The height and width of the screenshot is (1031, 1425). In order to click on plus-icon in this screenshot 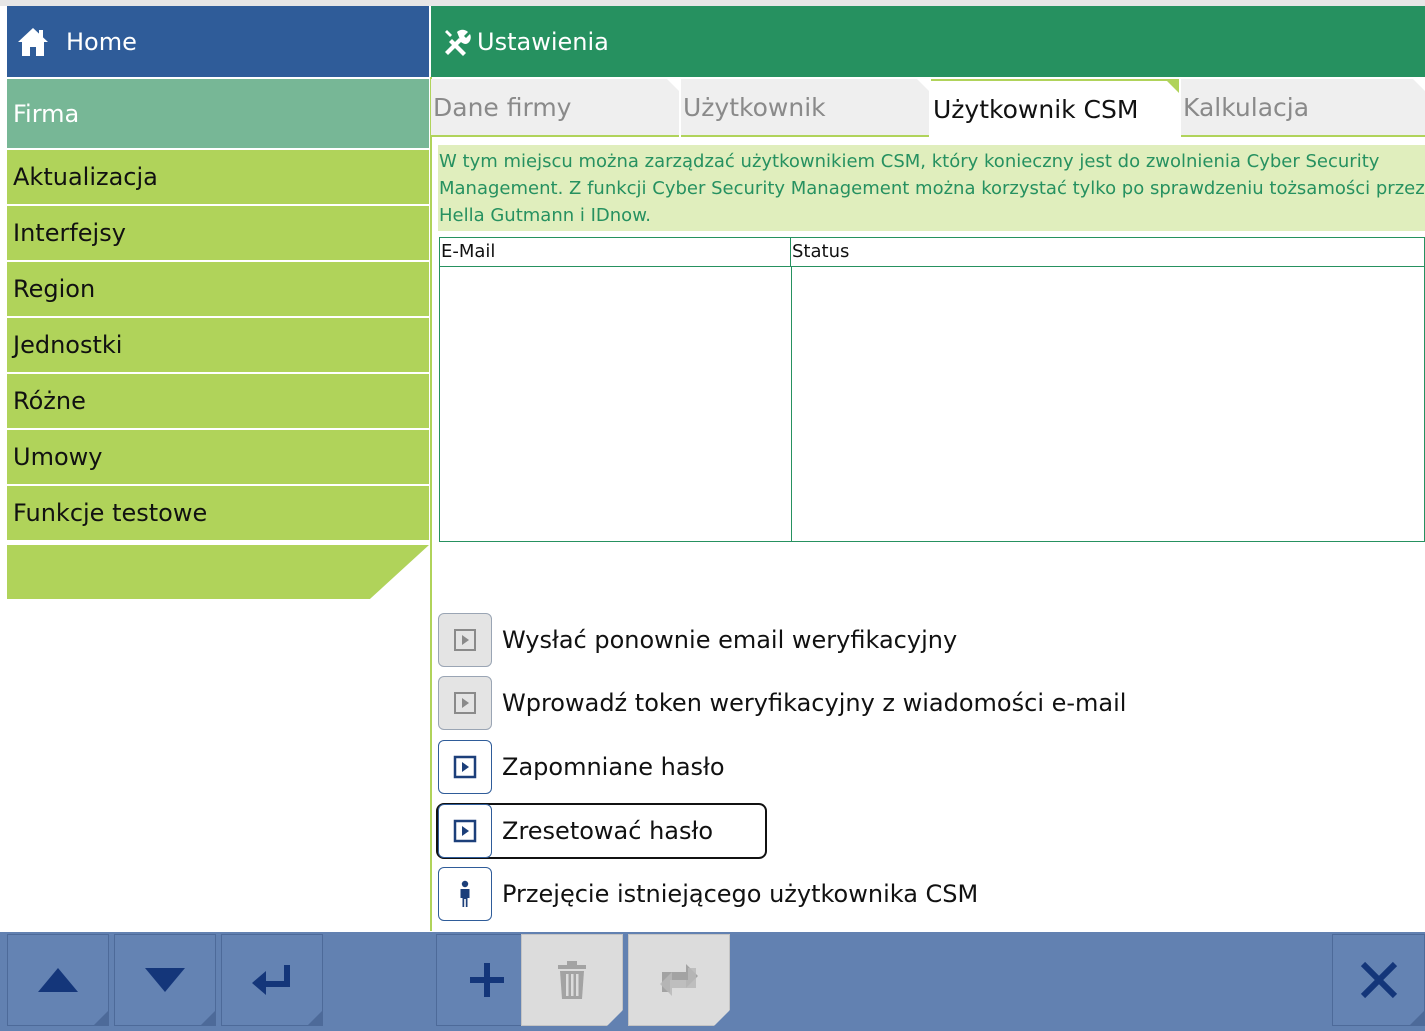, I will do `click(487, 980)`.